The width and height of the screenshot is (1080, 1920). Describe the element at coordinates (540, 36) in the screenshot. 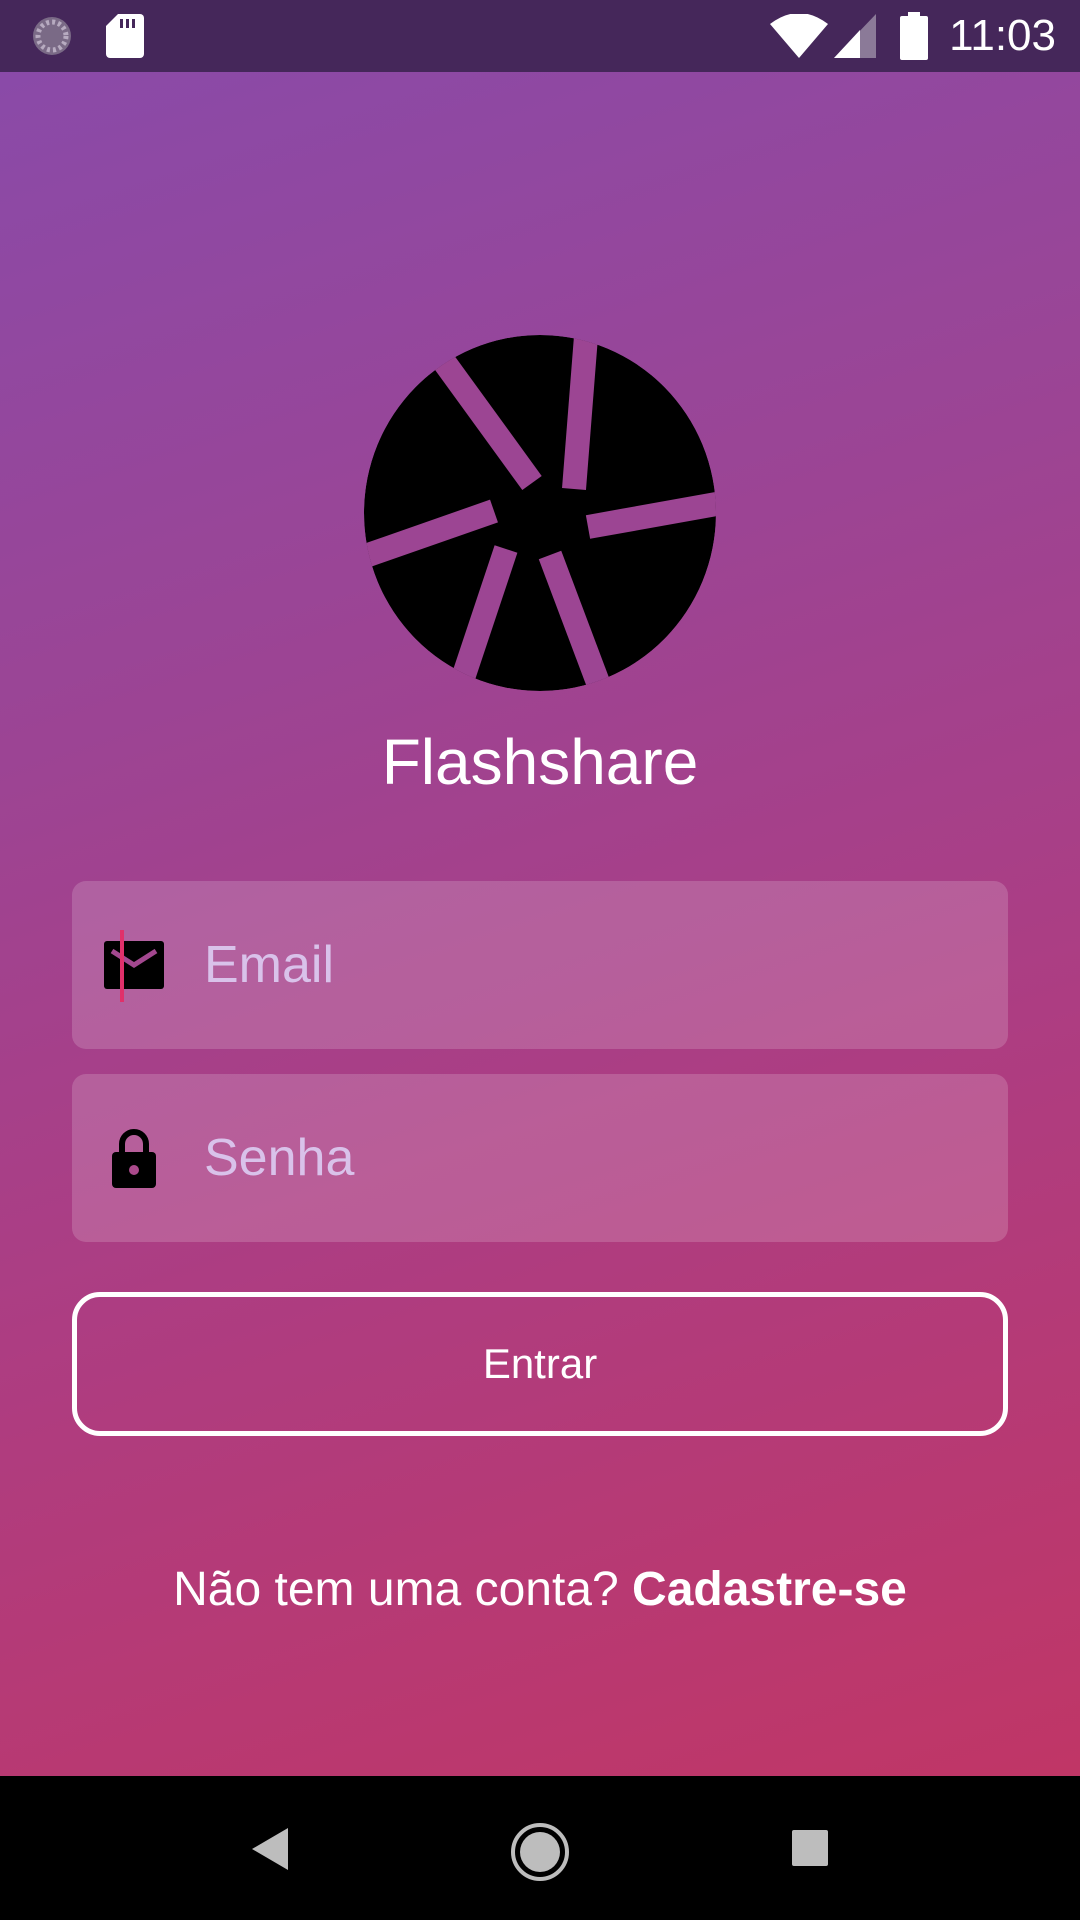

I see `status-bar: 11:03` at that location.